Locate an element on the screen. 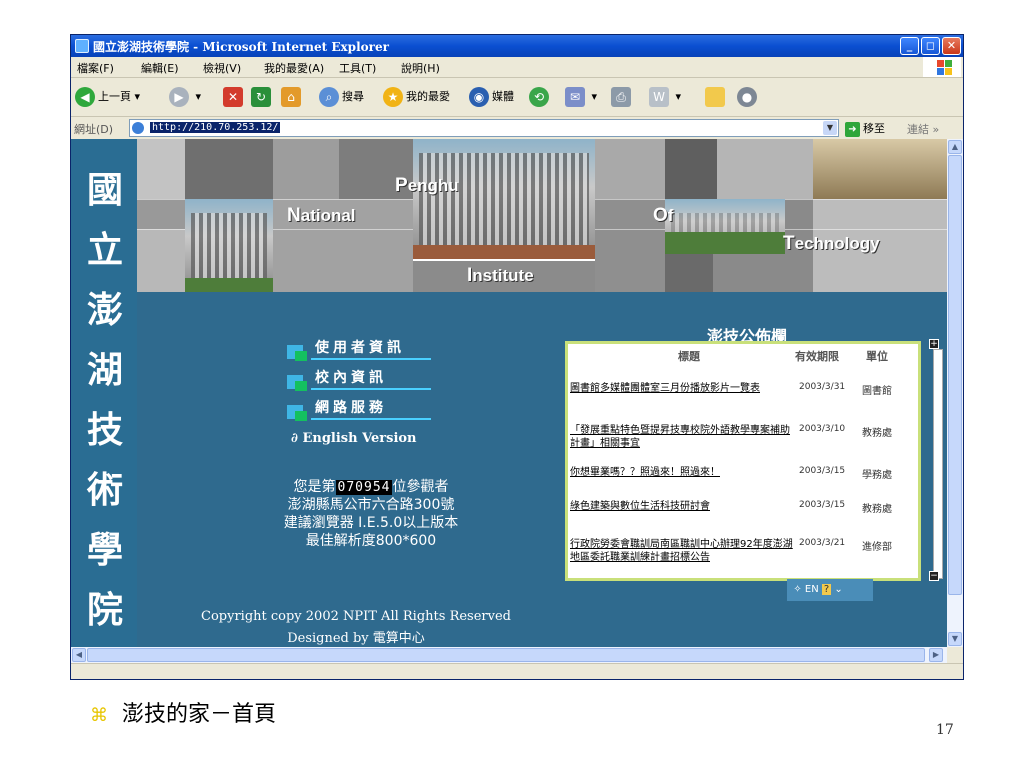 Image resolution: width=1024 pixels, height=768 pixels. vertical-scroll-thumb is located at coordinates (955, 375).